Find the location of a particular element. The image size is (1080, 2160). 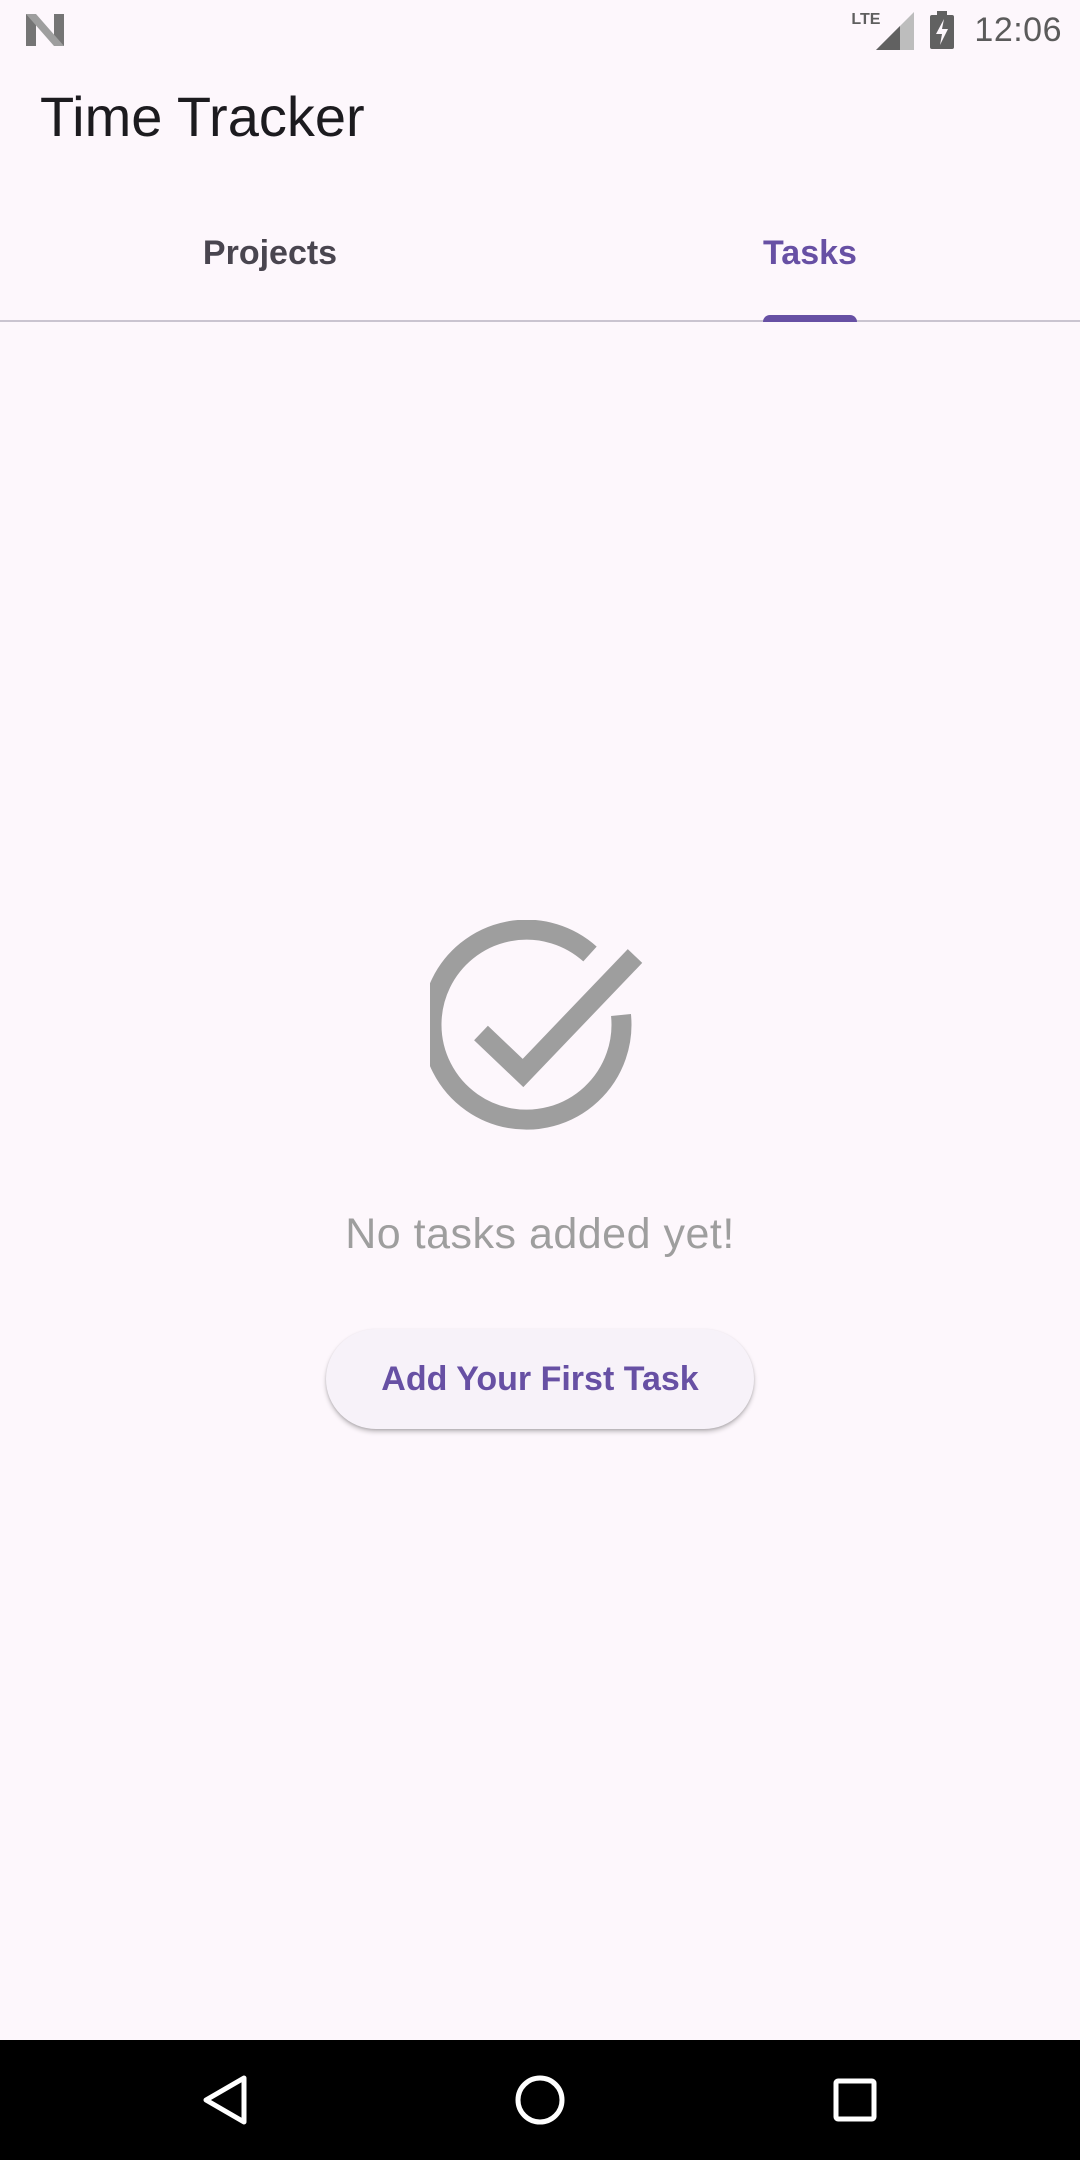

check-circle-icon is located at coordinates (536, 1025).